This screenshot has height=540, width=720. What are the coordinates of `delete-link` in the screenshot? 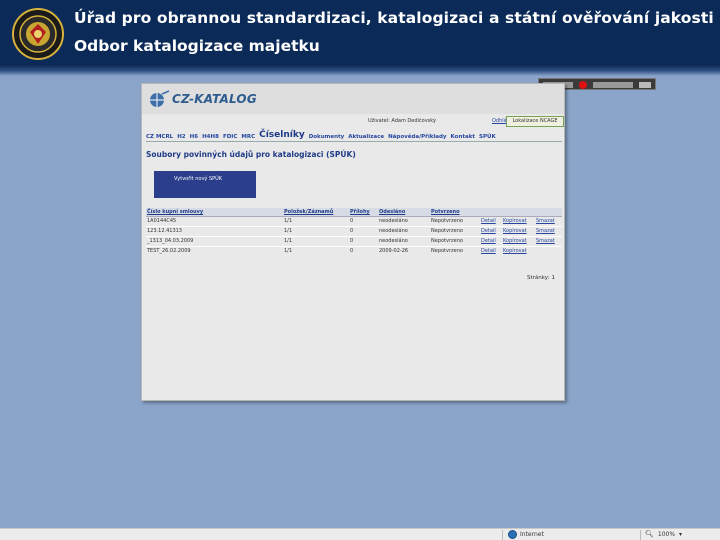 It's located at (549, 252).